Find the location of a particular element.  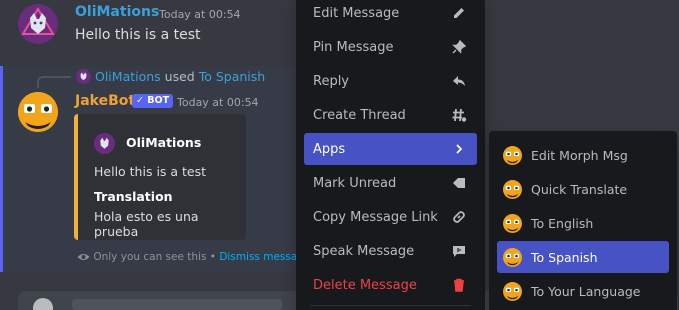

mark-unread-icon is located at coordinates (459, 183).